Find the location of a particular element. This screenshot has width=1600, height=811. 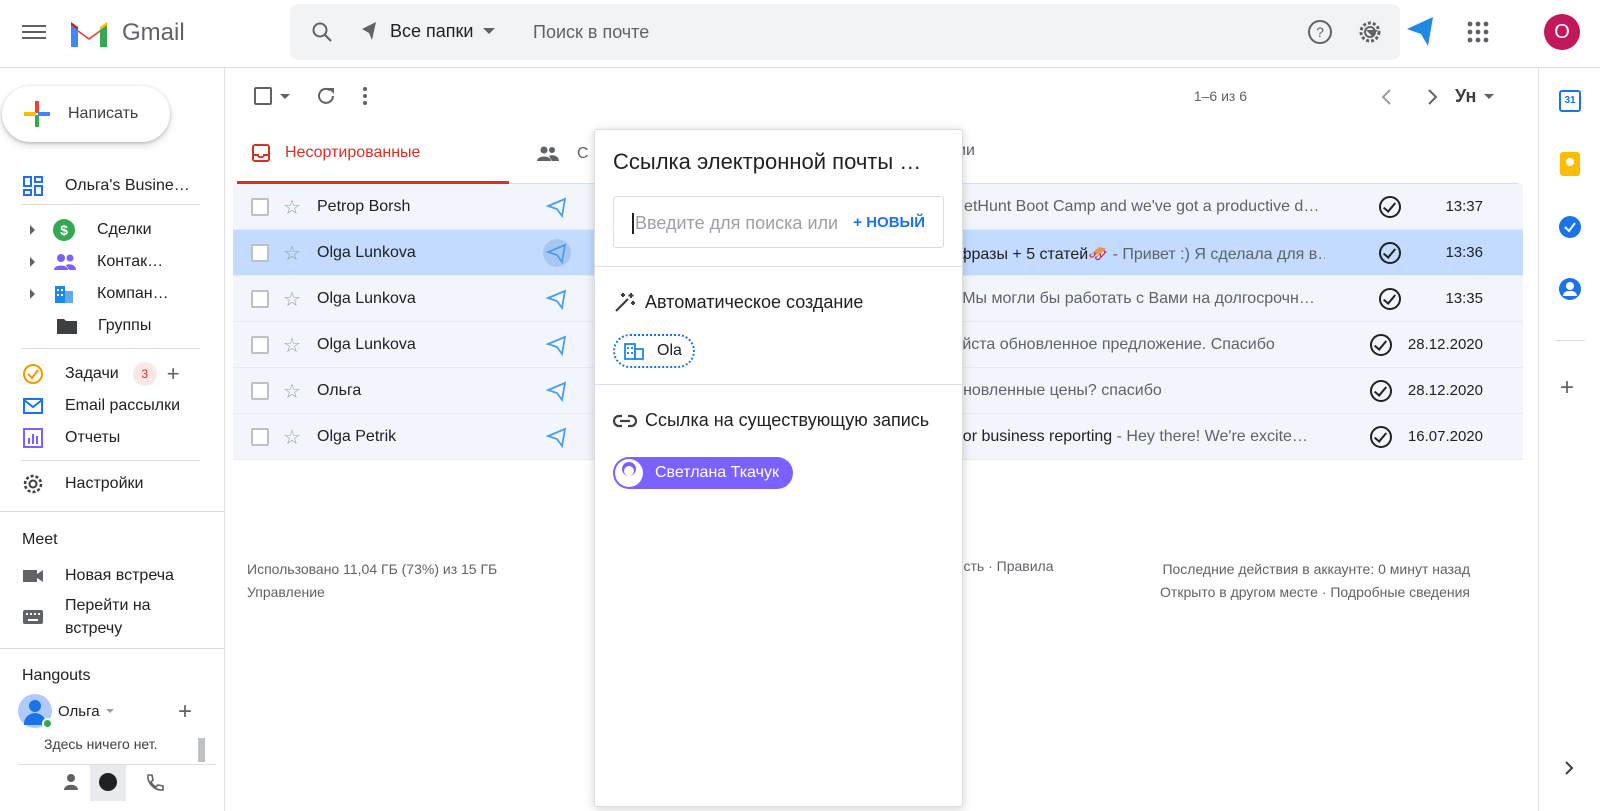

tab-social: С is located at coordinates (563, 154).